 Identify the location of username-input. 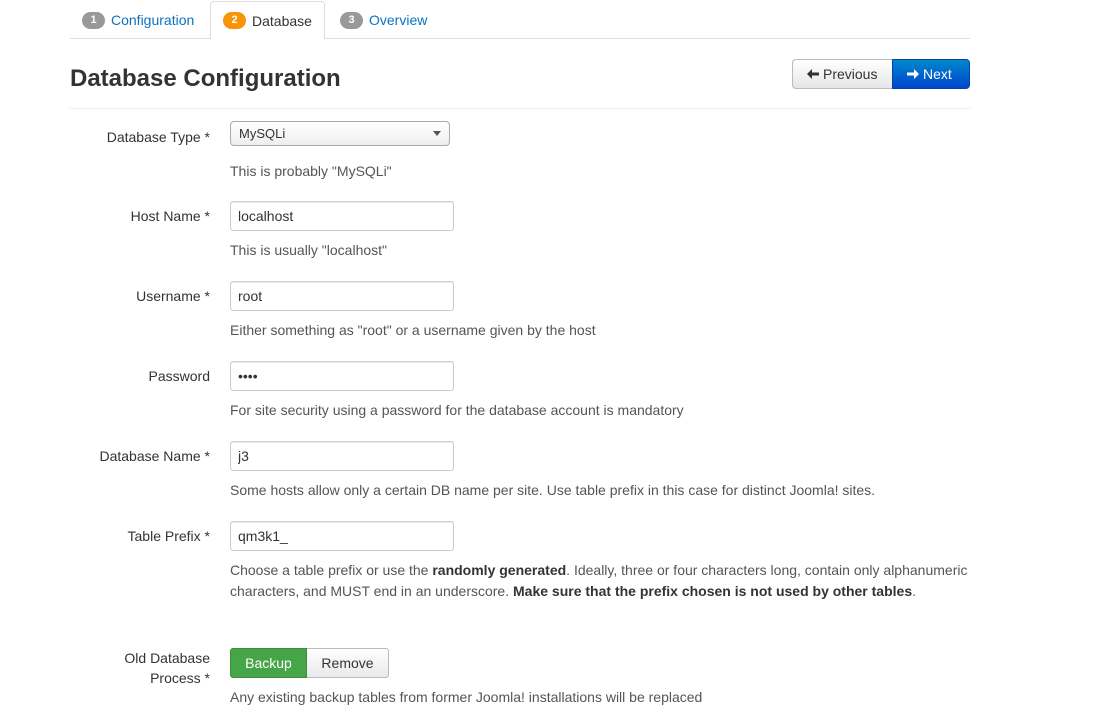
(342, 296).